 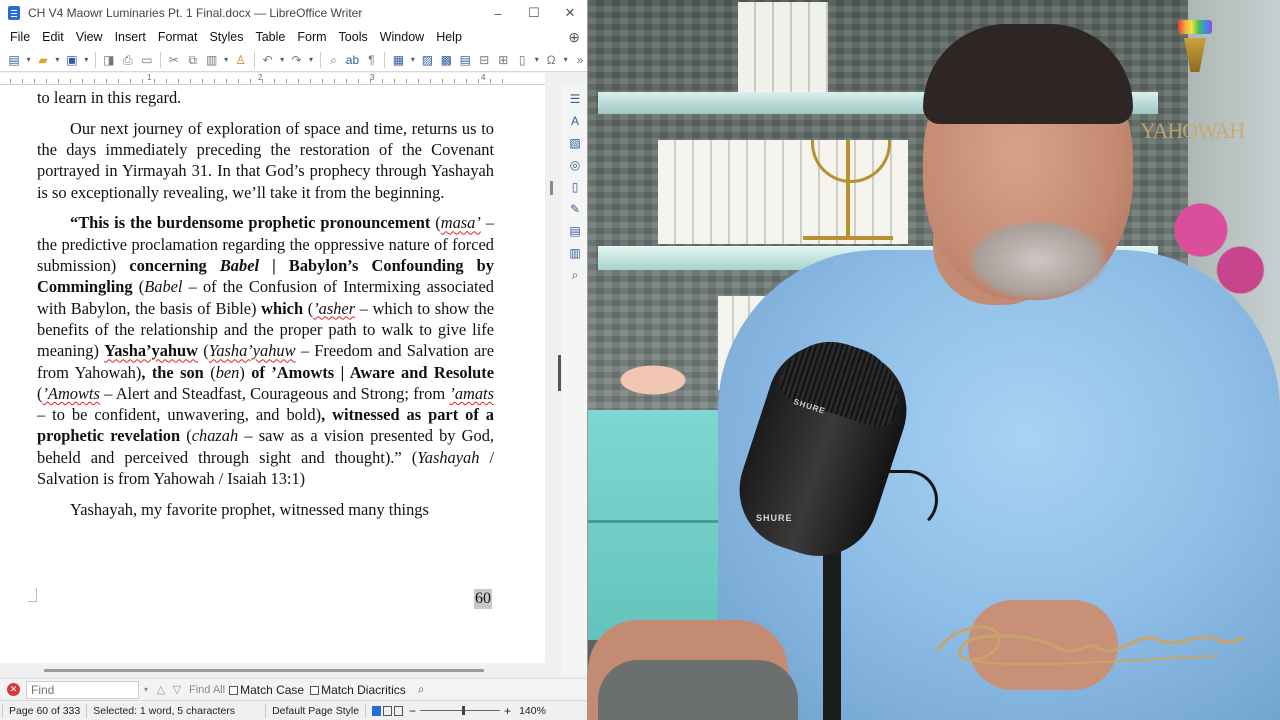 I want to click on match-diacritics-option: Match Diacritics, so click(x=358, y=690).